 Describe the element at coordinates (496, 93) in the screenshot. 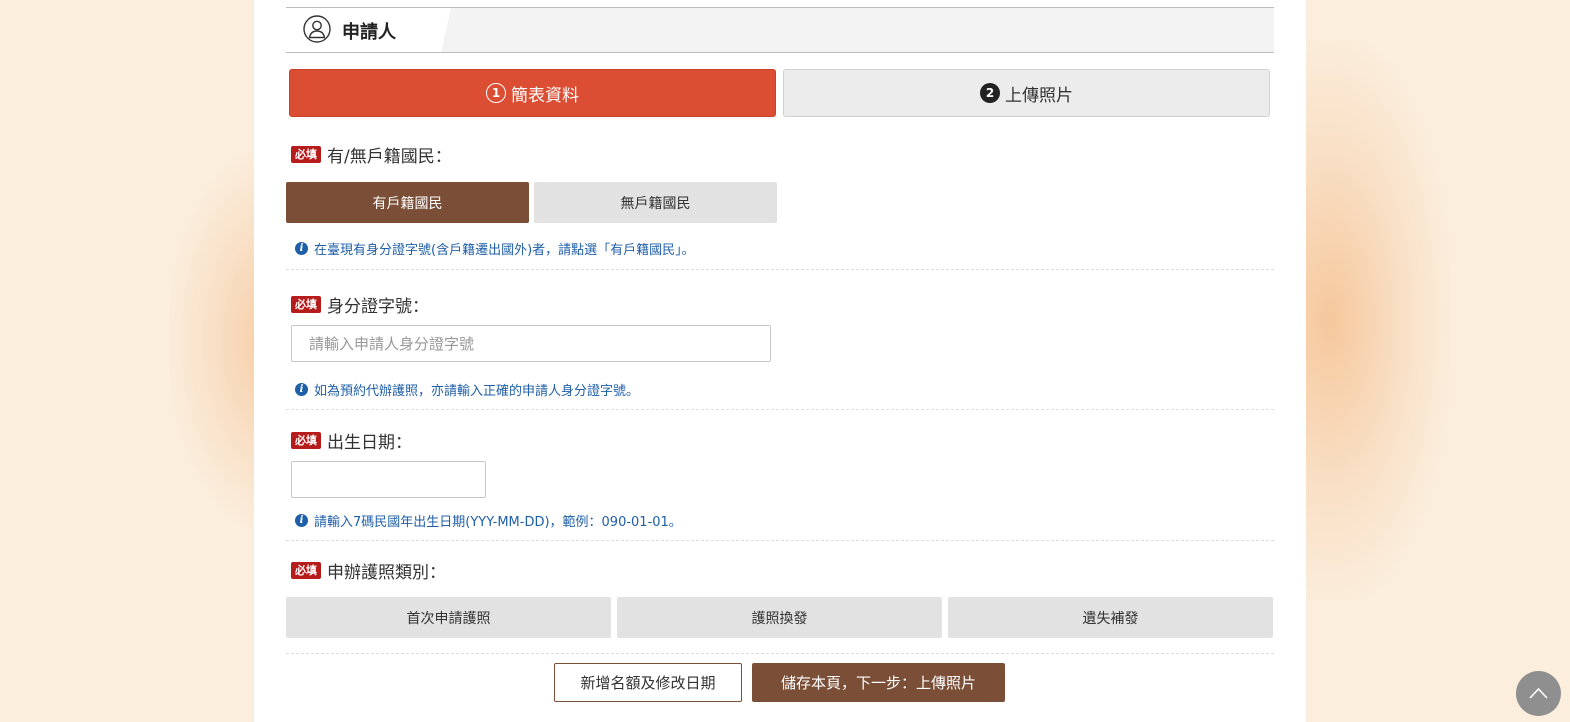

I see `step-number-1: 1` at that location.